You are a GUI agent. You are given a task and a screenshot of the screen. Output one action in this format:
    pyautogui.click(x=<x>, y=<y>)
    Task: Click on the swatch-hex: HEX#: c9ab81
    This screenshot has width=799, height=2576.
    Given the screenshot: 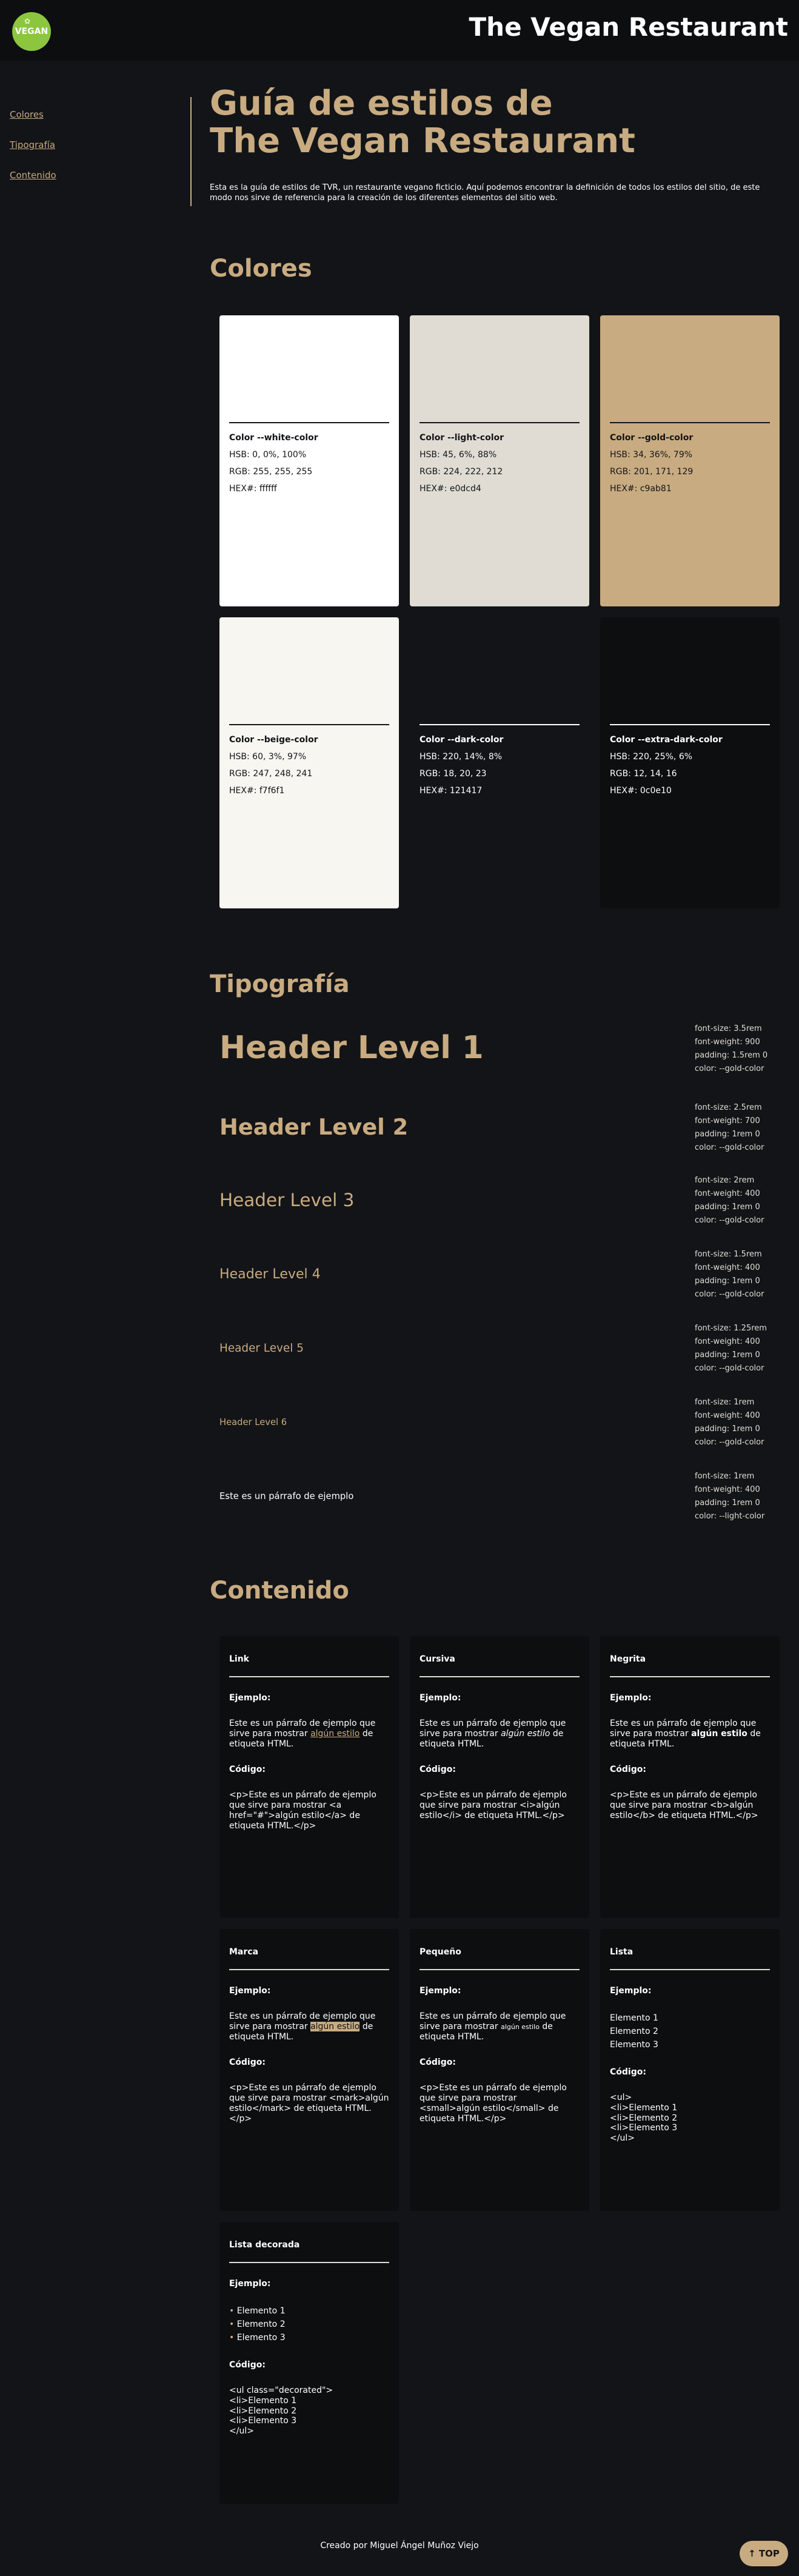 What is the action you would take?
    pyautogui.click(x=641, y=489)
    